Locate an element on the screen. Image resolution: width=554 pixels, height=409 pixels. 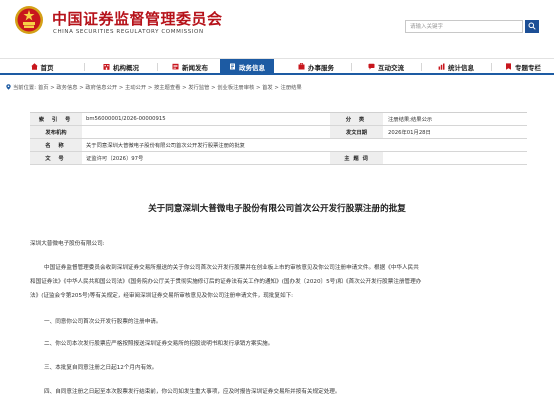
name-label: 名 称 is located at coordinates (56, 145).